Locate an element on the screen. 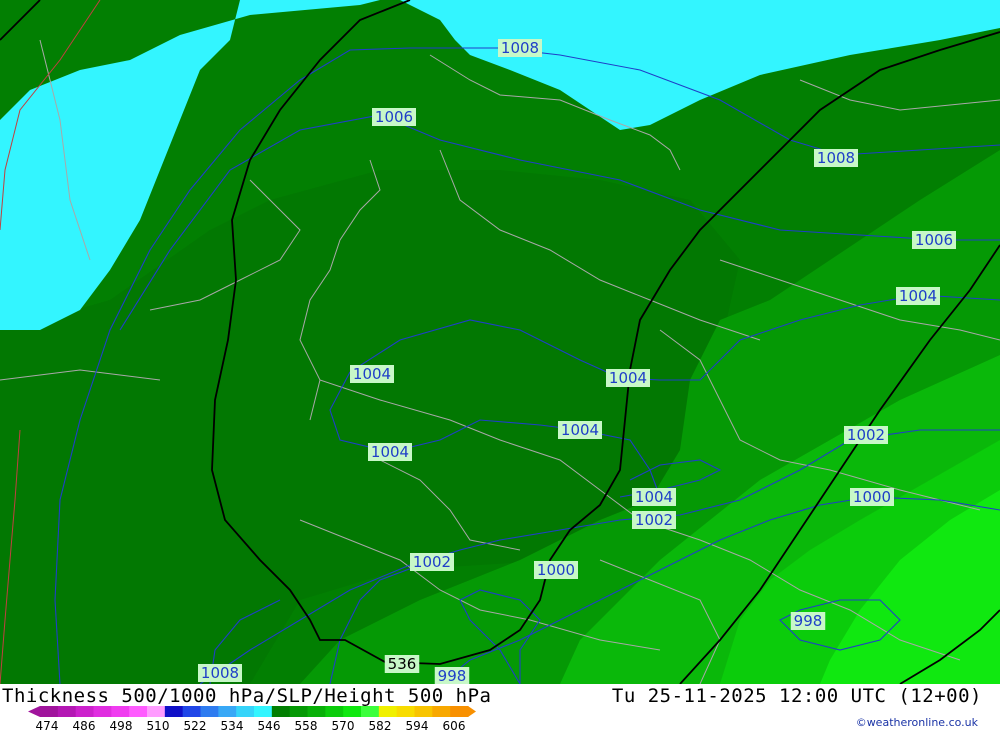 This screenshot has width=1000, height=733. color-scale: 474 486 498 510 522 534 546 558 570 582 594 606 is located at coordinates (252, 719).